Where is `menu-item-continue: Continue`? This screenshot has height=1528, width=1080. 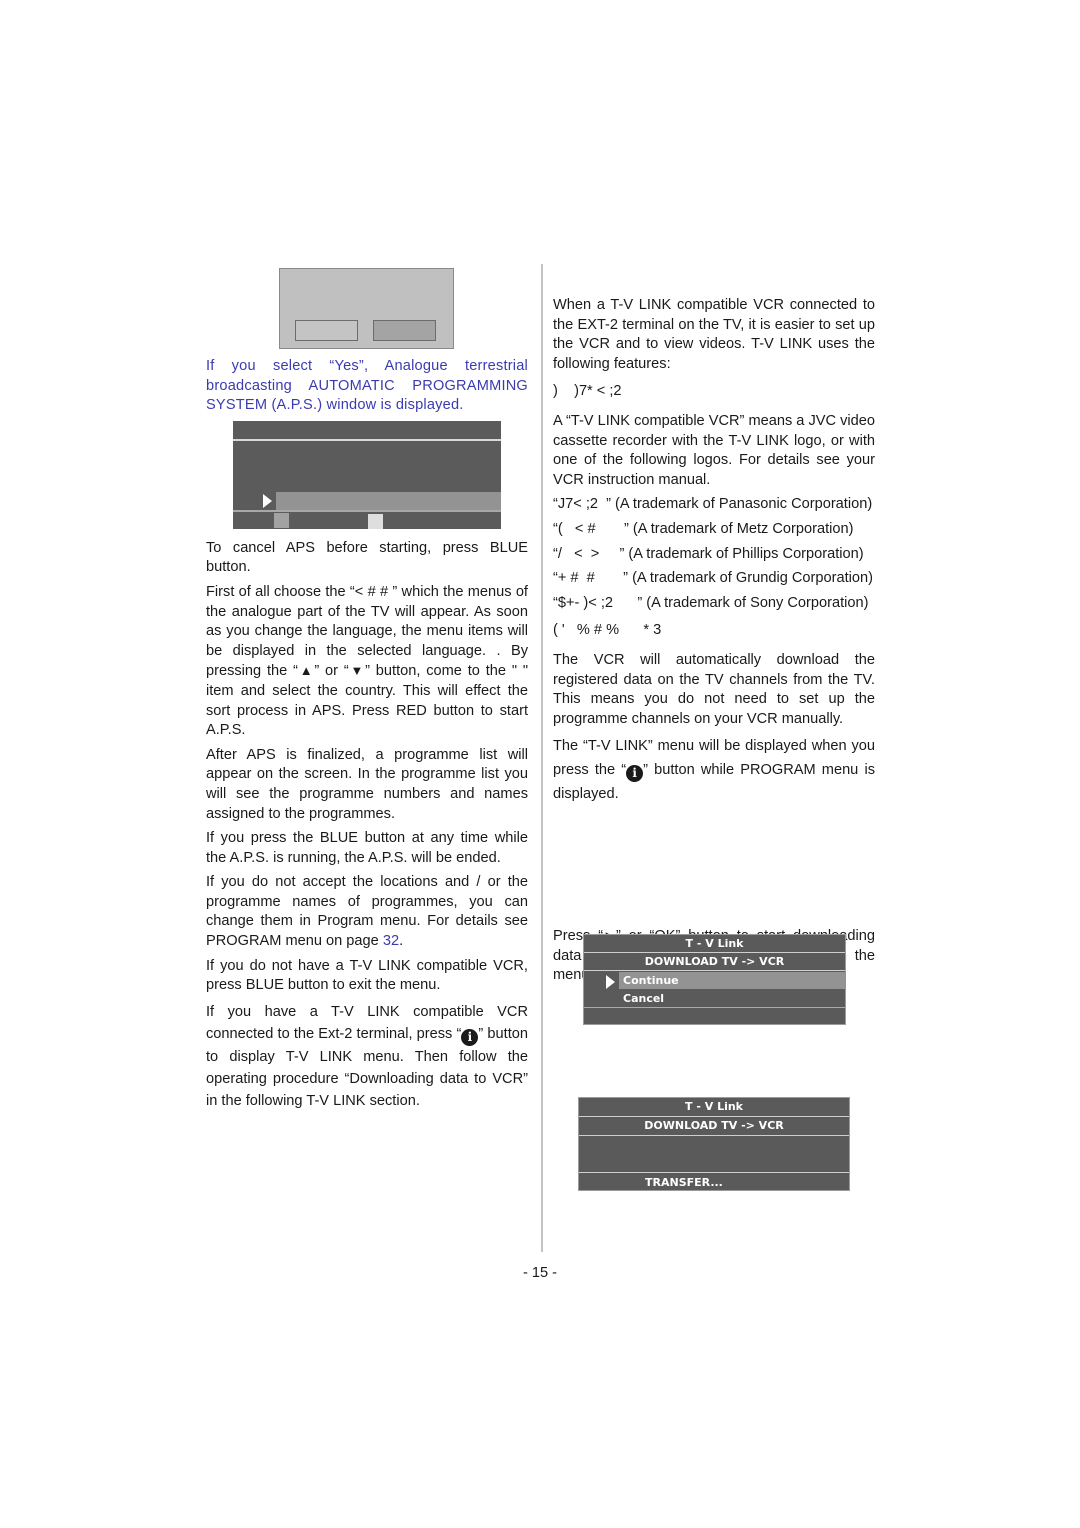 menu-item-continue: Continue is located at coordinates (732, 980).